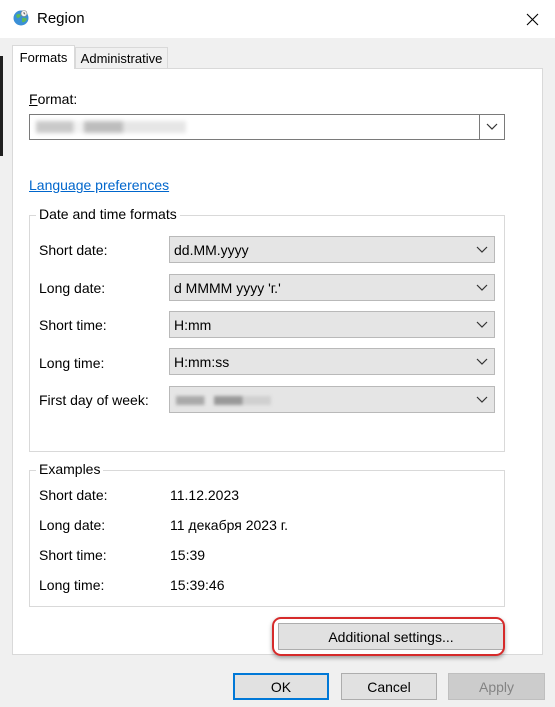 This screenshot has height=707, width=555. What do you see at coordinates (61, 18) in the screenshot?
I see `window-title: Region` at bounding box center [61, 18].